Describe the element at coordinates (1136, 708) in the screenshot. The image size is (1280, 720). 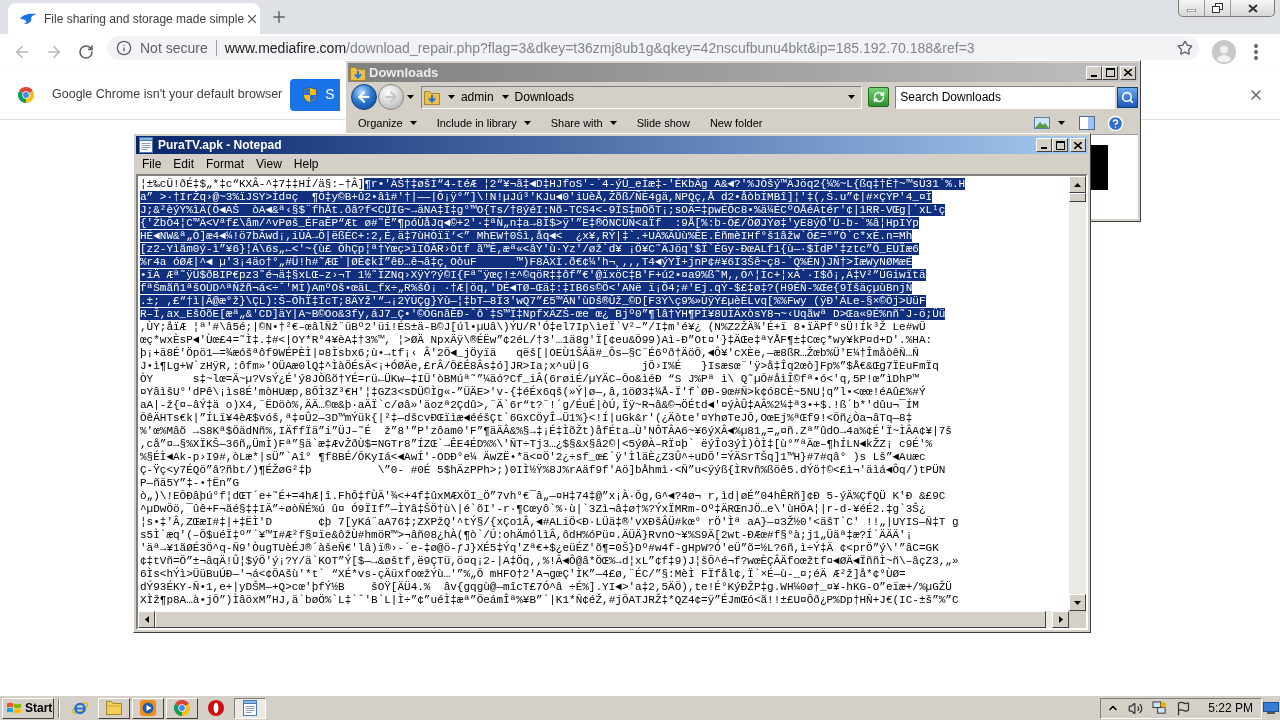
I see `speaker-icon` at that location.